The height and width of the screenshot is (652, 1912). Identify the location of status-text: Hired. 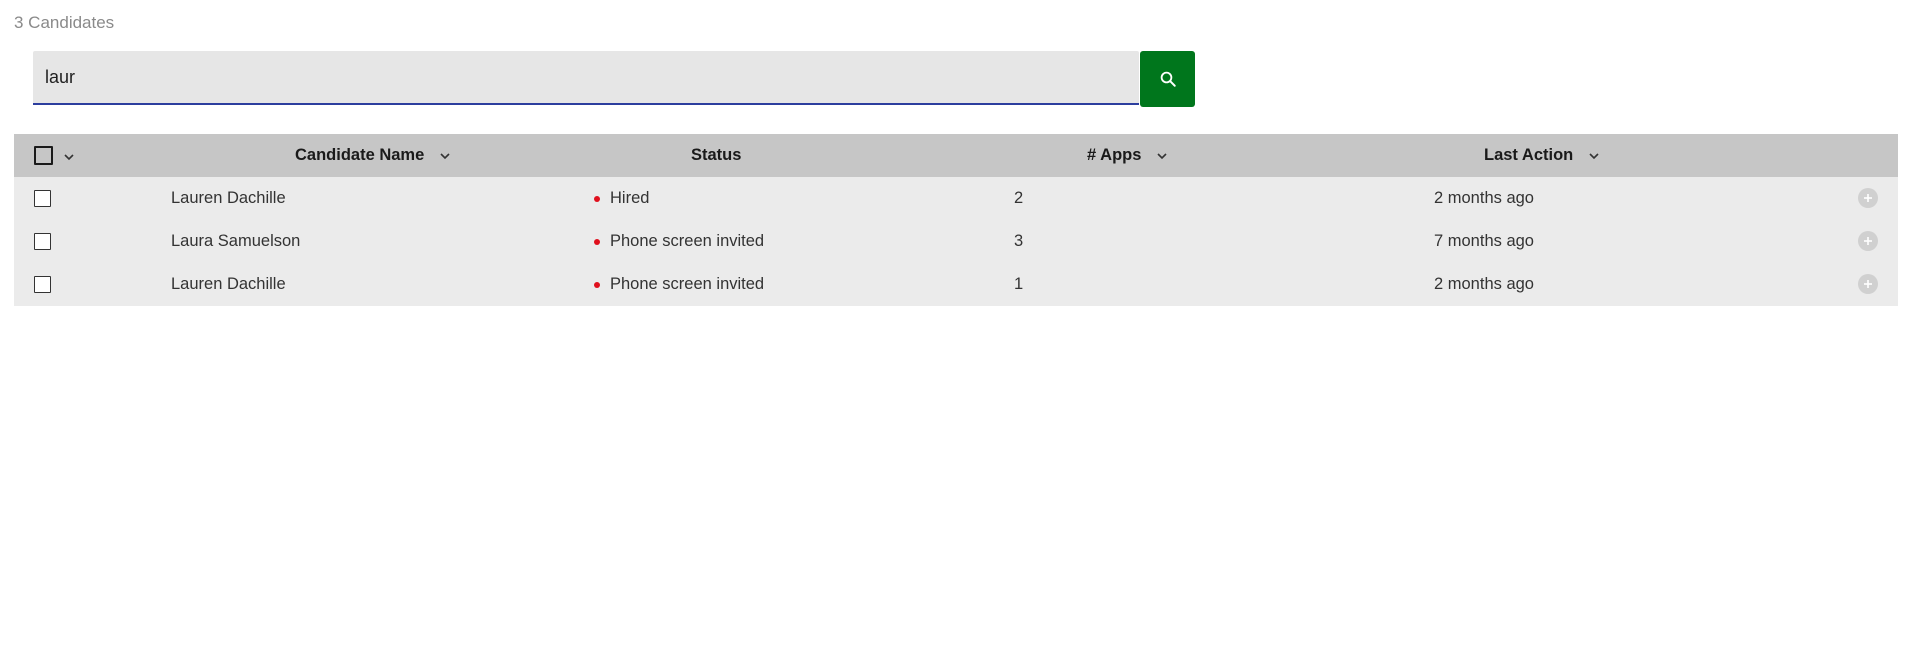
(630, 198).